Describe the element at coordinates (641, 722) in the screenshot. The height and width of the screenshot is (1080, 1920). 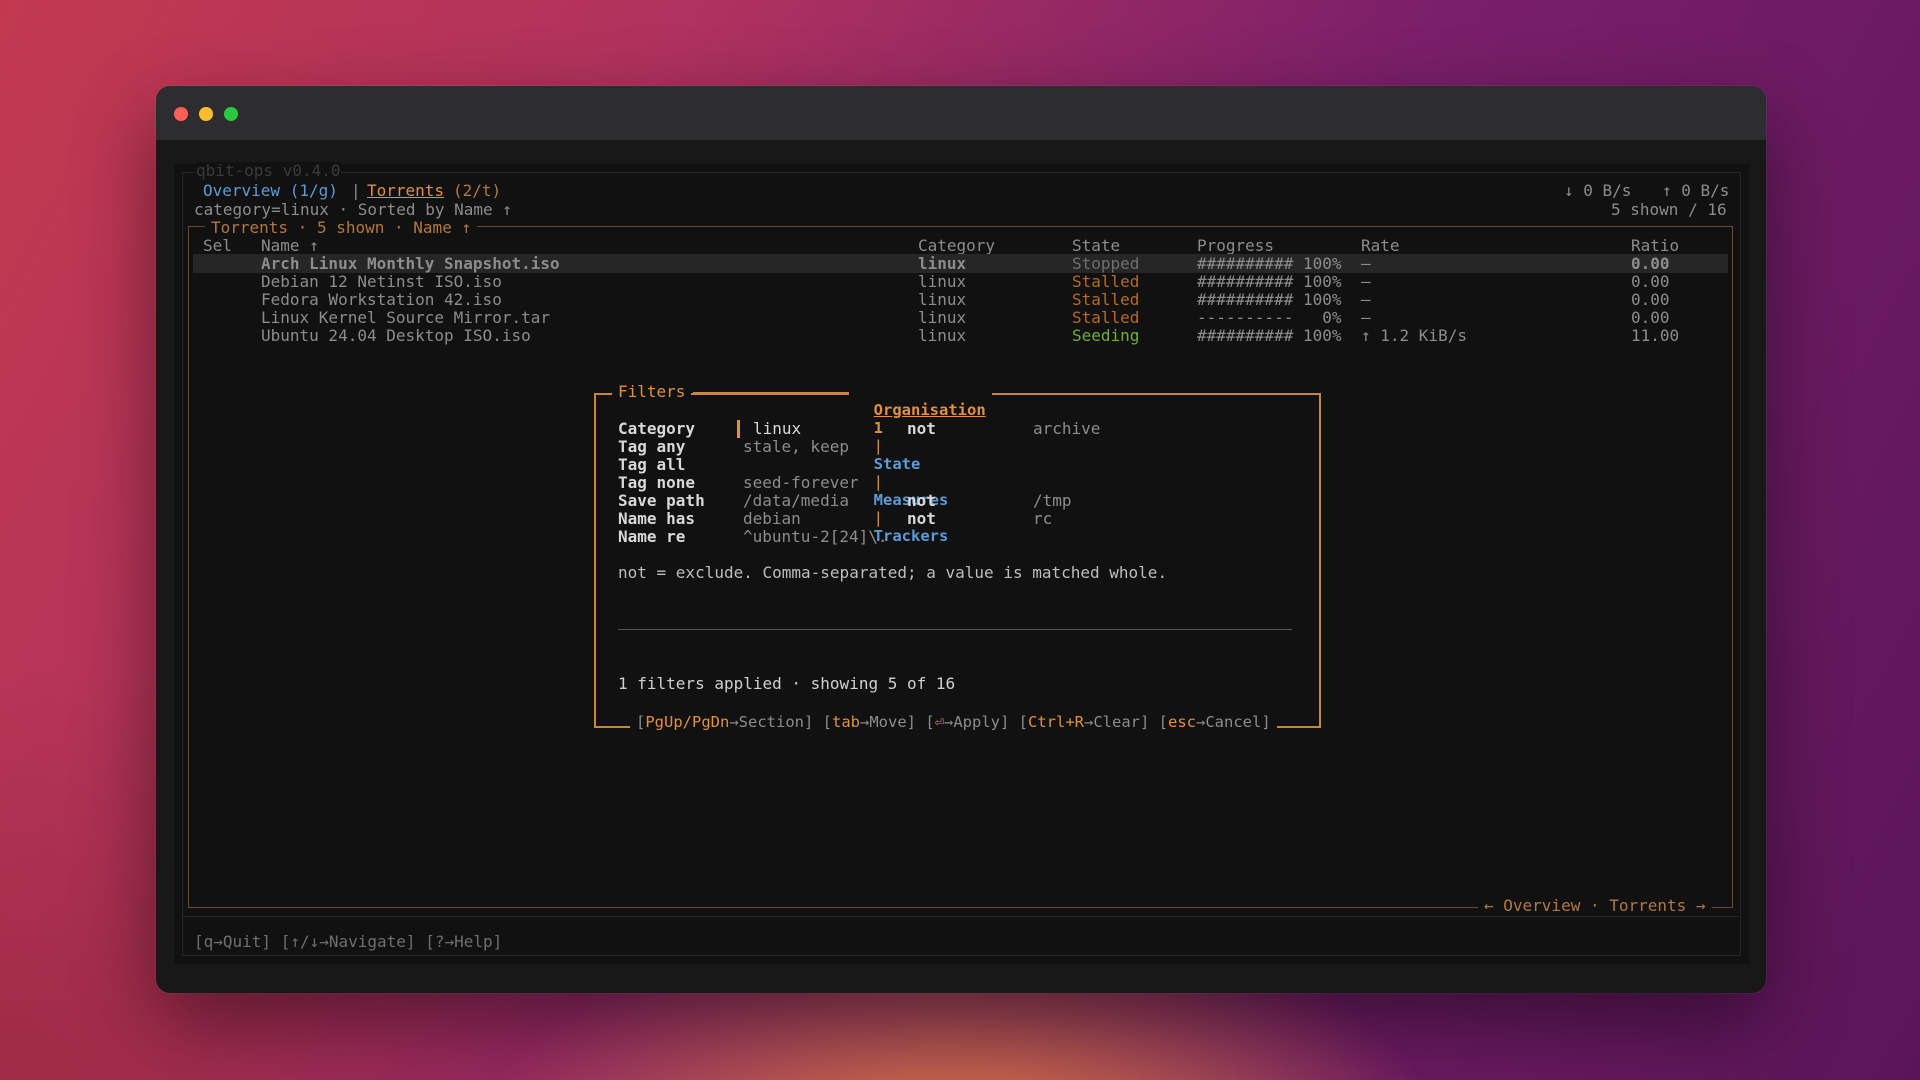
I see `bracket: [` at that location.